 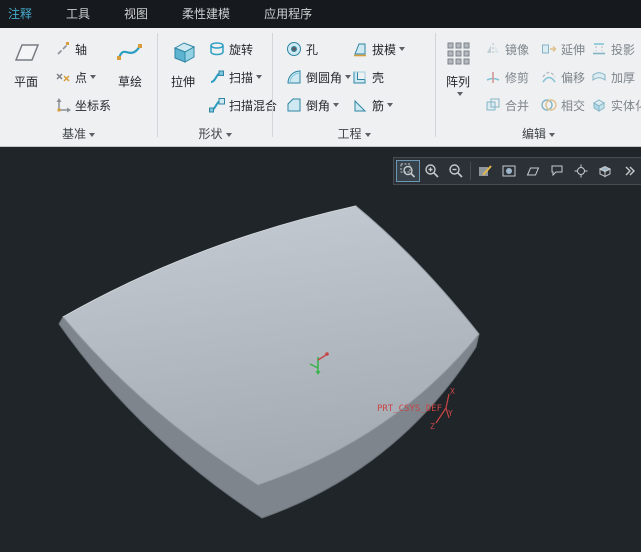 I want to click on toolbar-separator, so click(x=470, y=171).